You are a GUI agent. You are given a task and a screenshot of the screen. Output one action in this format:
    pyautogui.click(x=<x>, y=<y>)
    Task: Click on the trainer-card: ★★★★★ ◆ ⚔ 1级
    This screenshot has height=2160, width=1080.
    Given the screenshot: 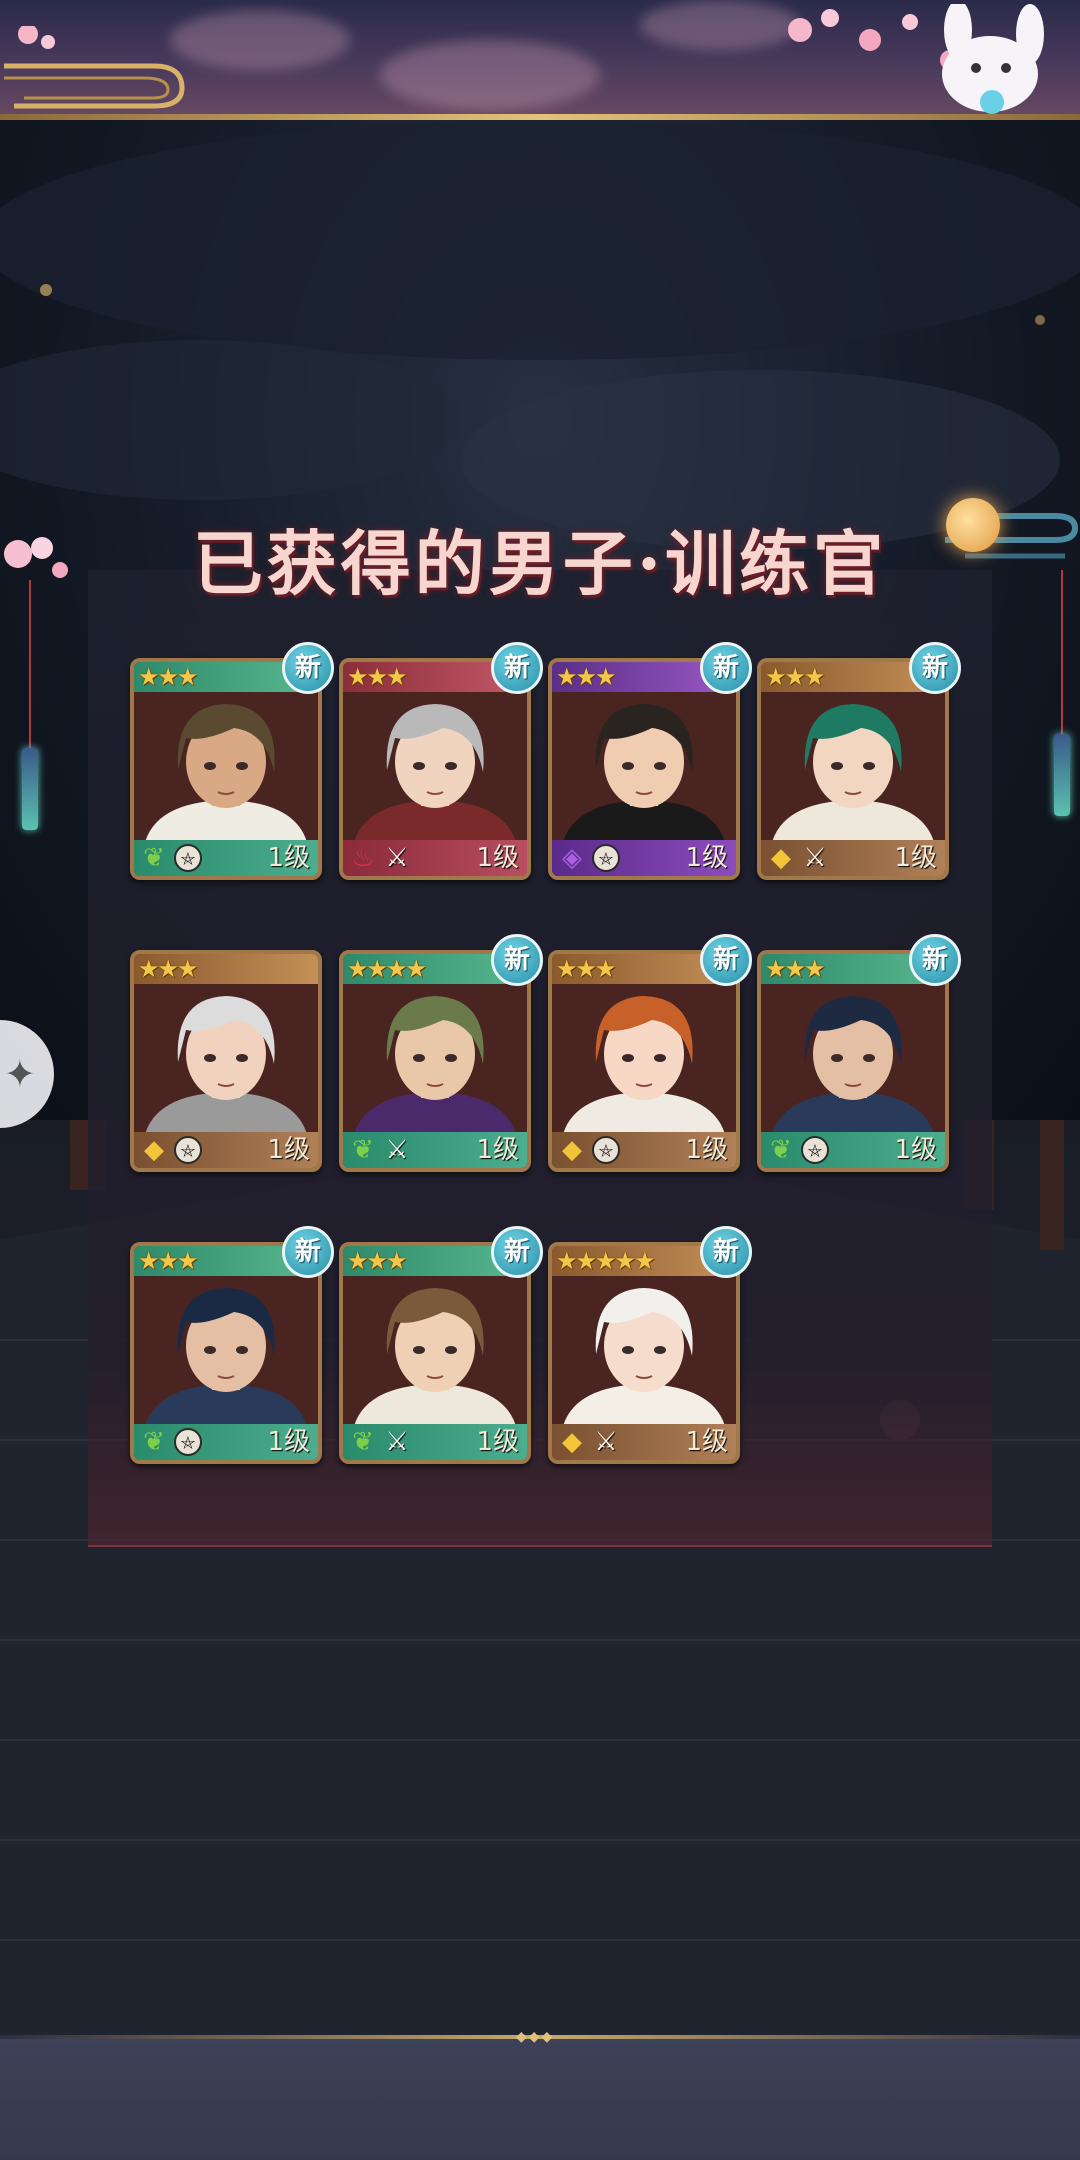 What is the action you would take?
    pyautogui.click(x=644, y=1353)
    